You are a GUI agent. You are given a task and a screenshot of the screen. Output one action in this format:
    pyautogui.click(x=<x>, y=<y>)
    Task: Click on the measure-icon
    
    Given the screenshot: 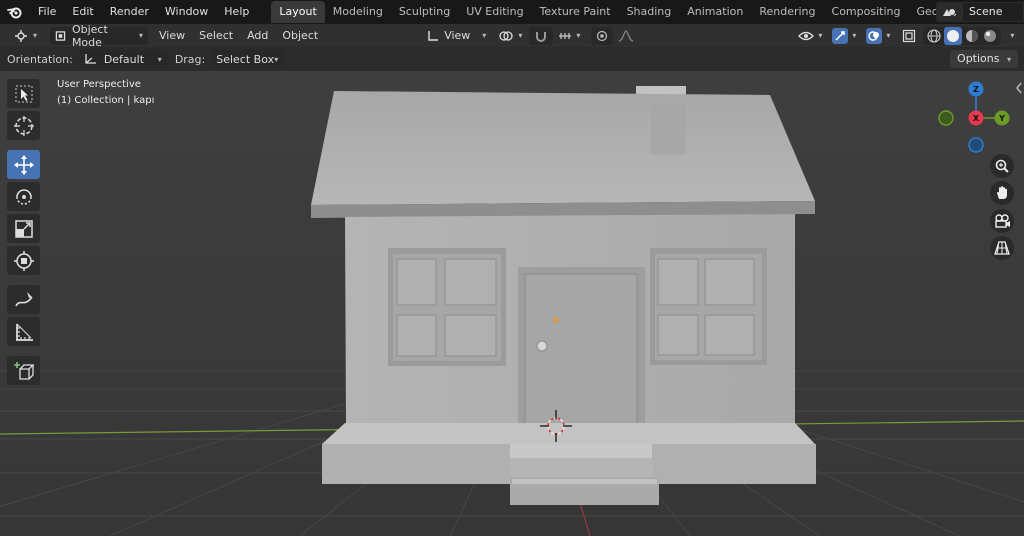 What is the action you would take?
    pyautogui.click(x=24, y=332)
    